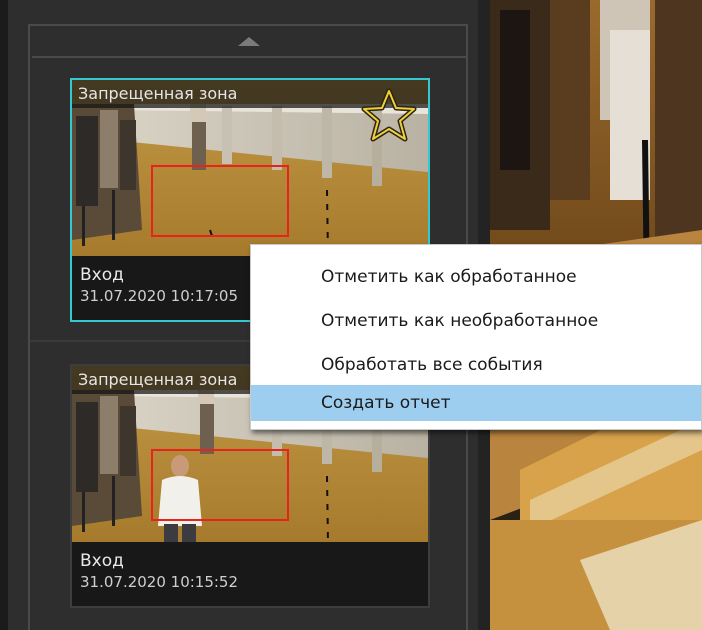 The height and width of the screenshot is (630, 702). I want to click on event-timestamp: 31.07.2020 10:15:52, so click(159, 582).